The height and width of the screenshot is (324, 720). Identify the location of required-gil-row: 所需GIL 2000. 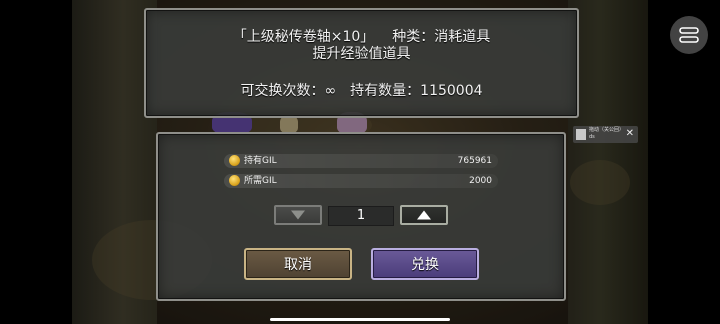
(361, 181).